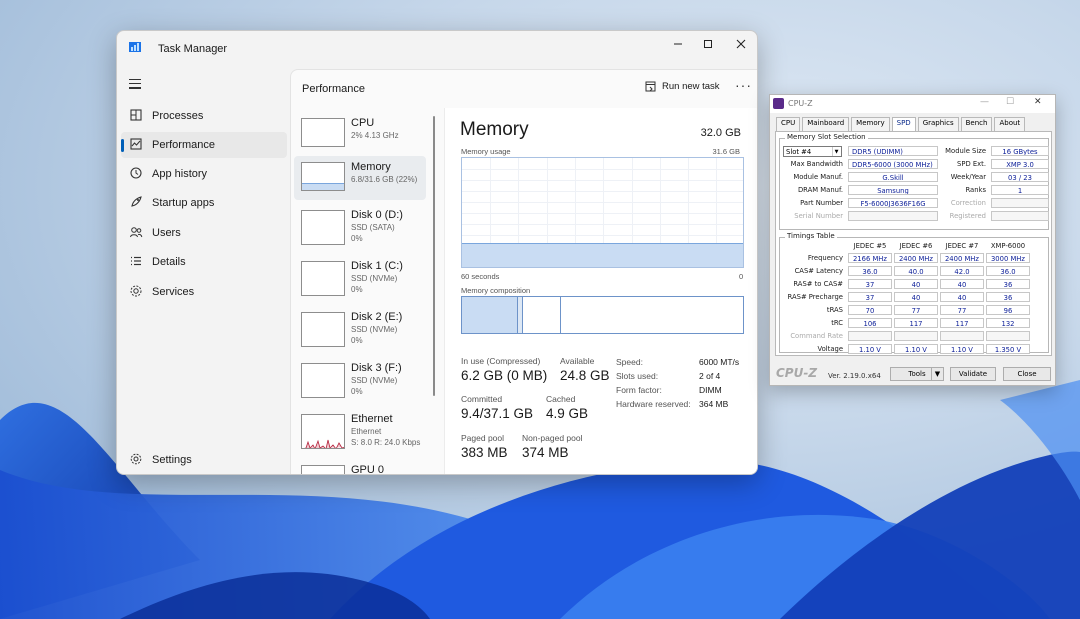 The height and width of the screenshot is (619, 1080). What do you see at coordinates (937, 374) in the screenshot?
I see `tools-dropdown-arrow-icon: ▼` at bounding box center [937, 374].